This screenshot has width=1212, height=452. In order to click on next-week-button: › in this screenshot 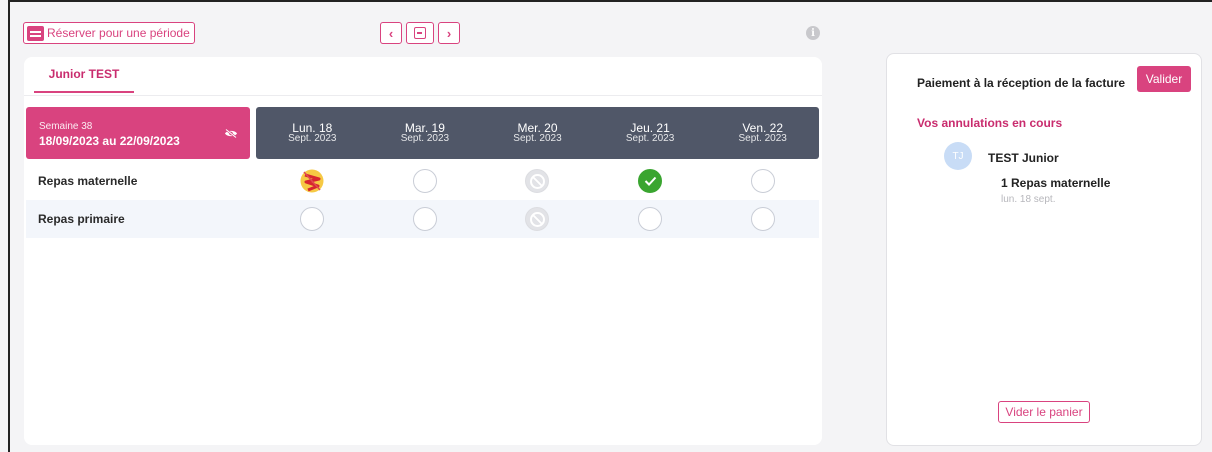, I will do `click(449, 33)`.